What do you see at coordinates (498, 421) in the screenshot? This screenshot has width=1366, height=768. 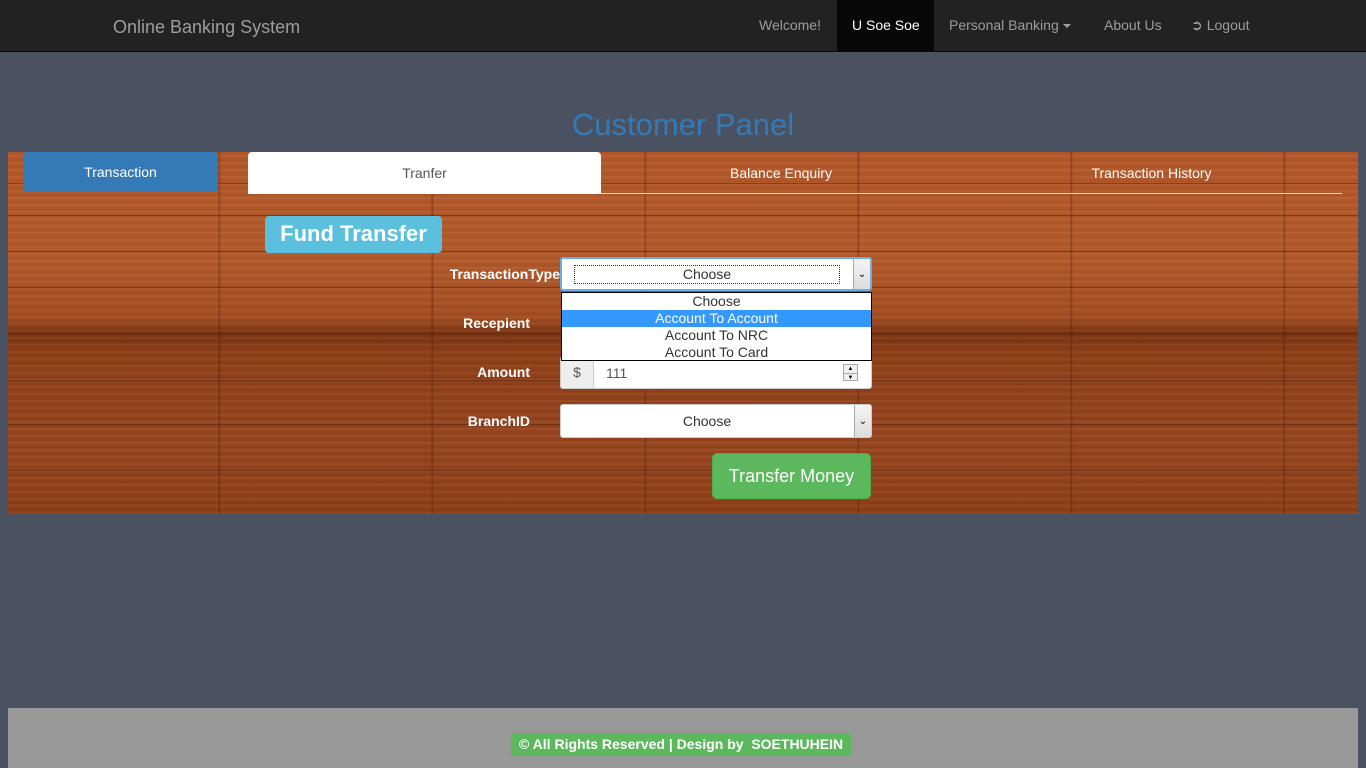 I see `branch-label: BranchID` at bounding box center [498, 421].